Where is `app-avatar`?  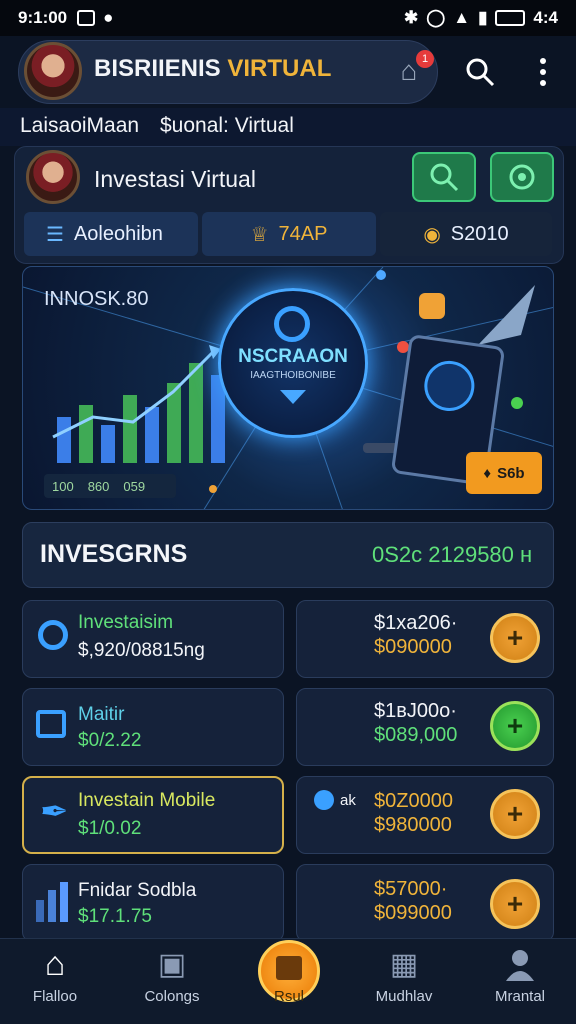 app-avatar is located at coordinates (53, 71).